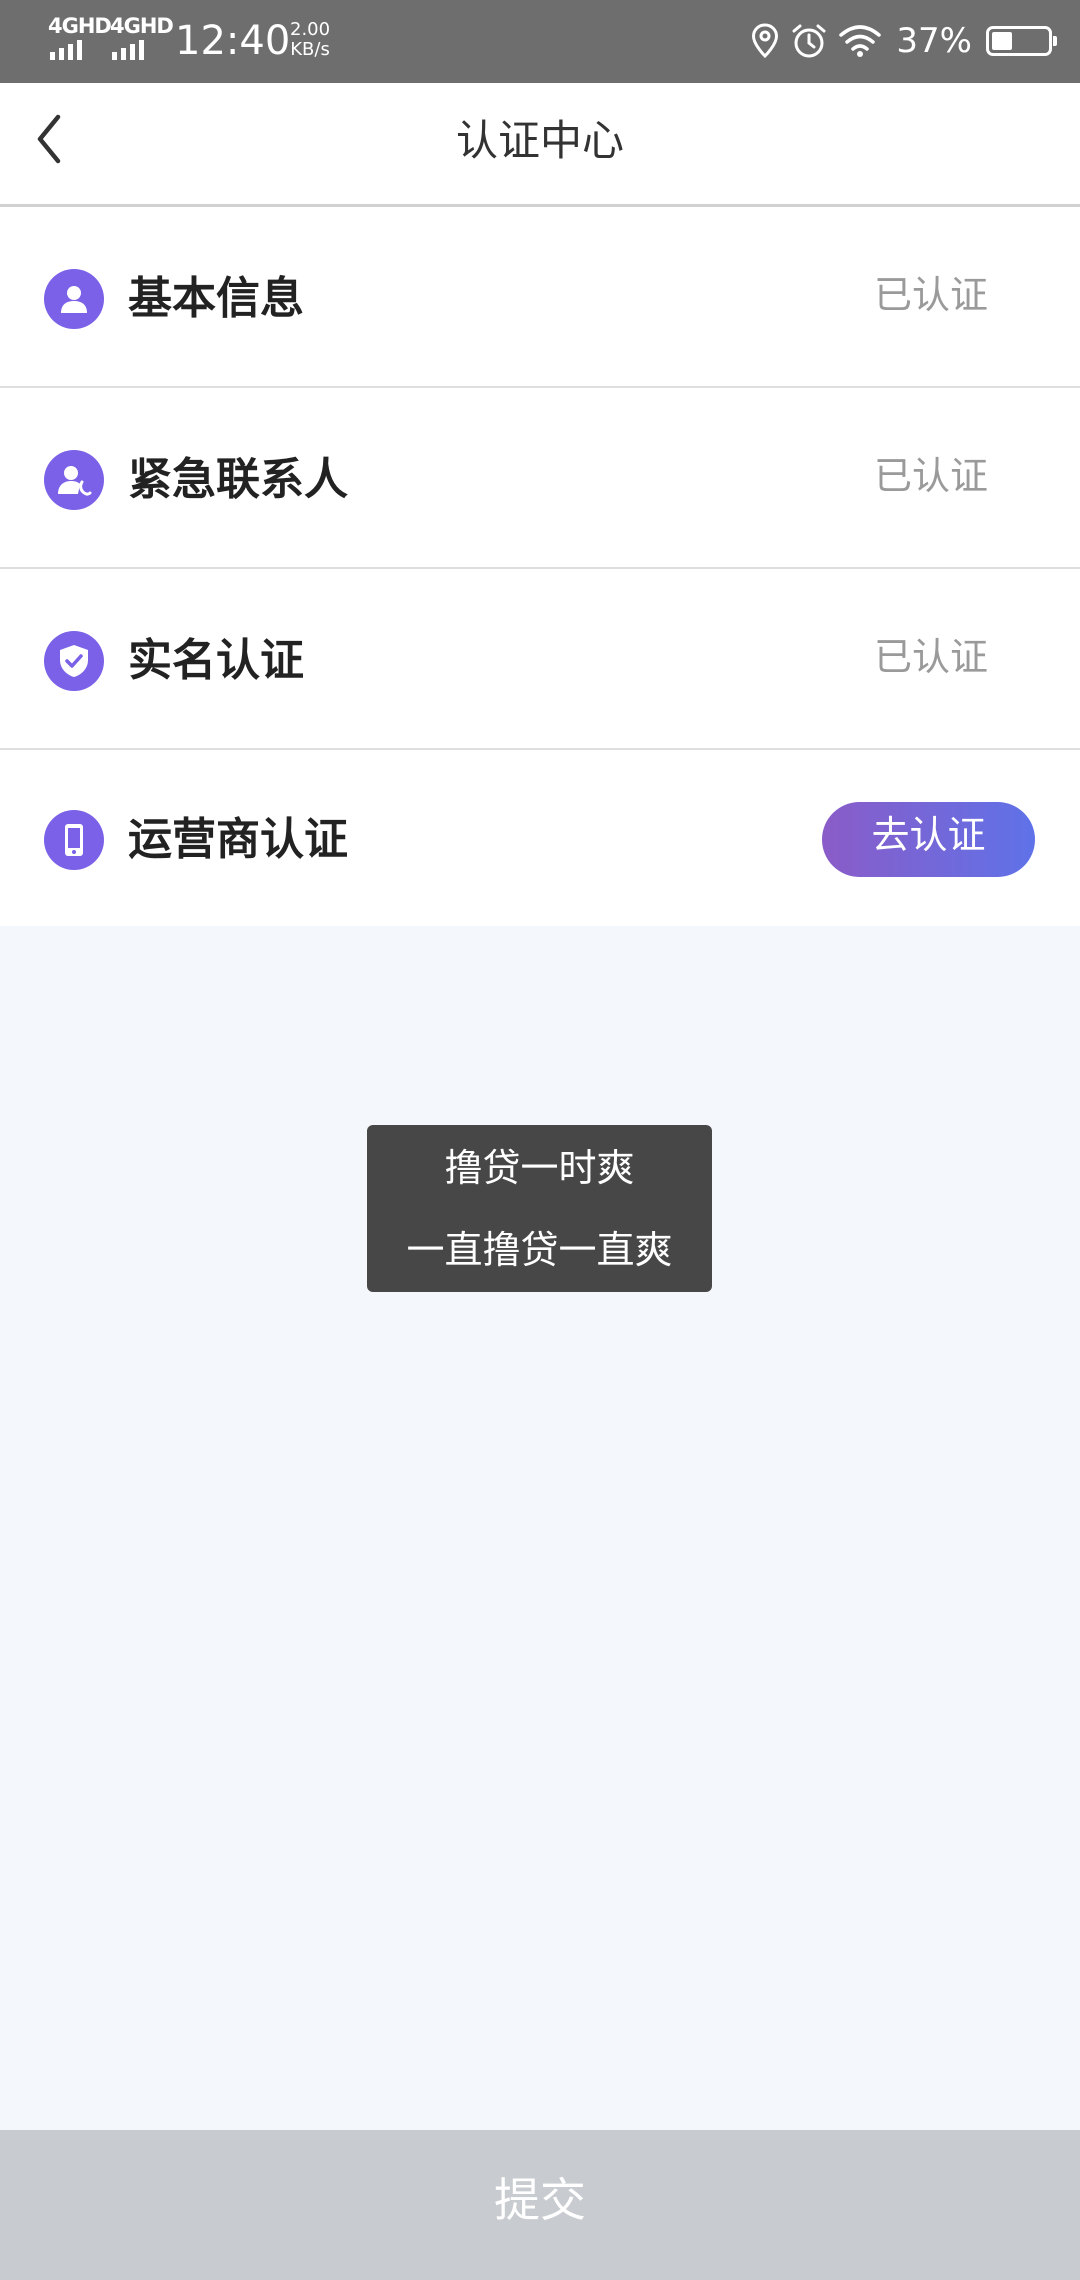 The width and height of the screenshot is (1080, 2280). Describe the element at coordinates (216, 298) in the screenshot. I see `cert-item-label: 基本信息` at that location.